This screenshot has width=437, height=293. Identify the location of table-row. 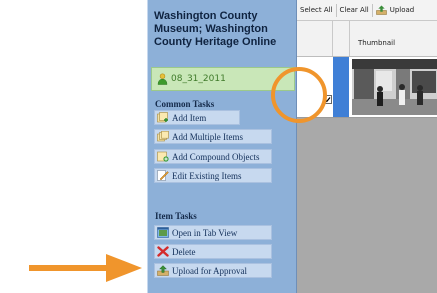
(367, 87).